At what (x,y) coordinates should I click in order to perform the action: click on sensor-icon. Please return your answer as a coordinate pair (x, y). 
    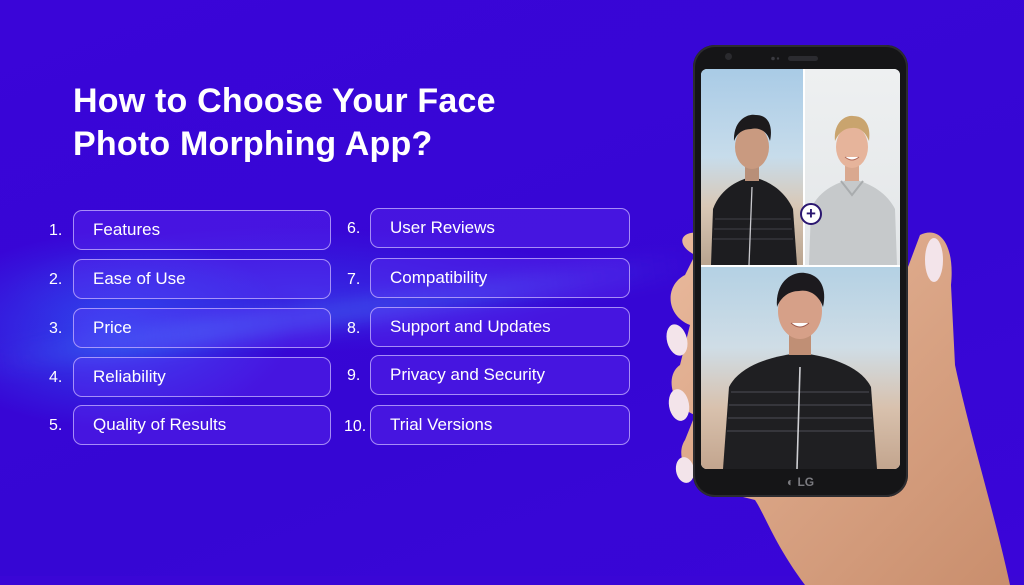
    Looking at the image, I should click on (775, 58).